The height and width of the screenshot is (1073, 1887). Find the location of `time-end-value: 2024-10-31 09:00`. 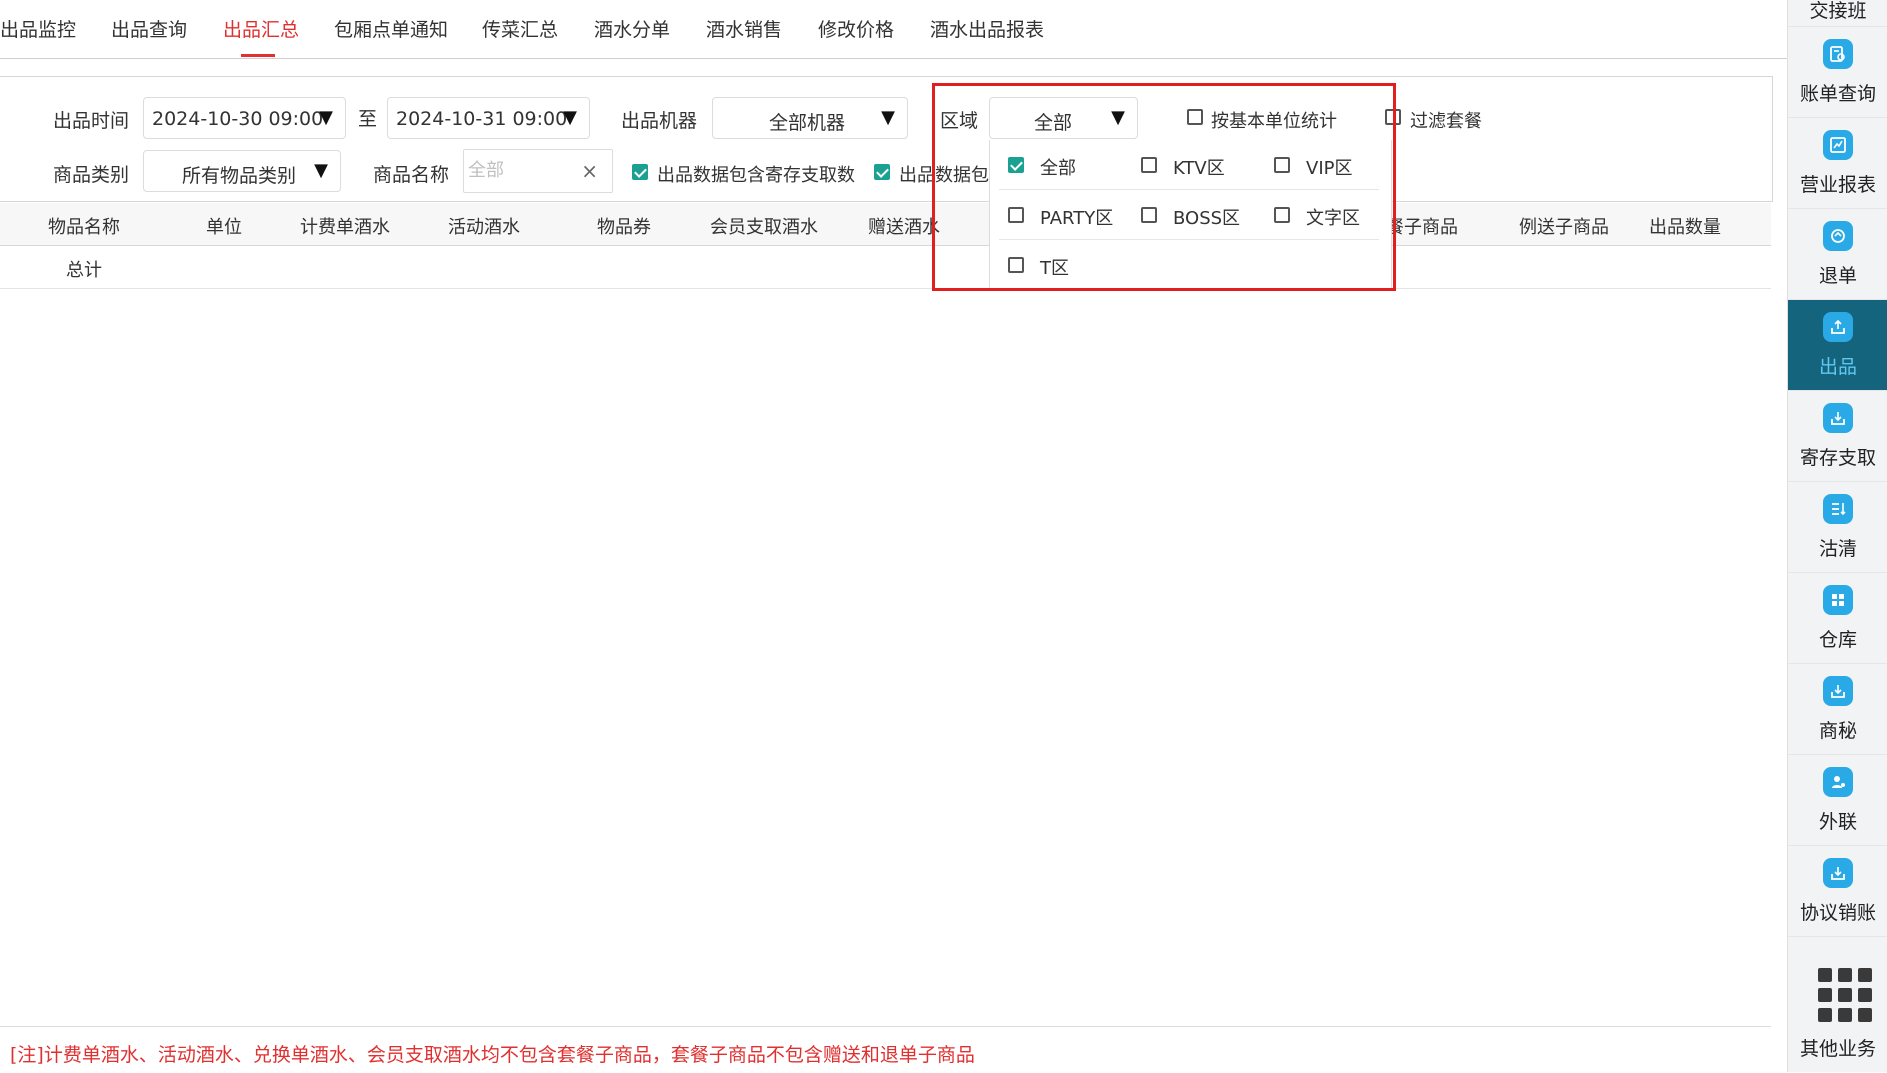

time-end-value: 2024-10-31 09:00 is located at coordinates (482, 119).